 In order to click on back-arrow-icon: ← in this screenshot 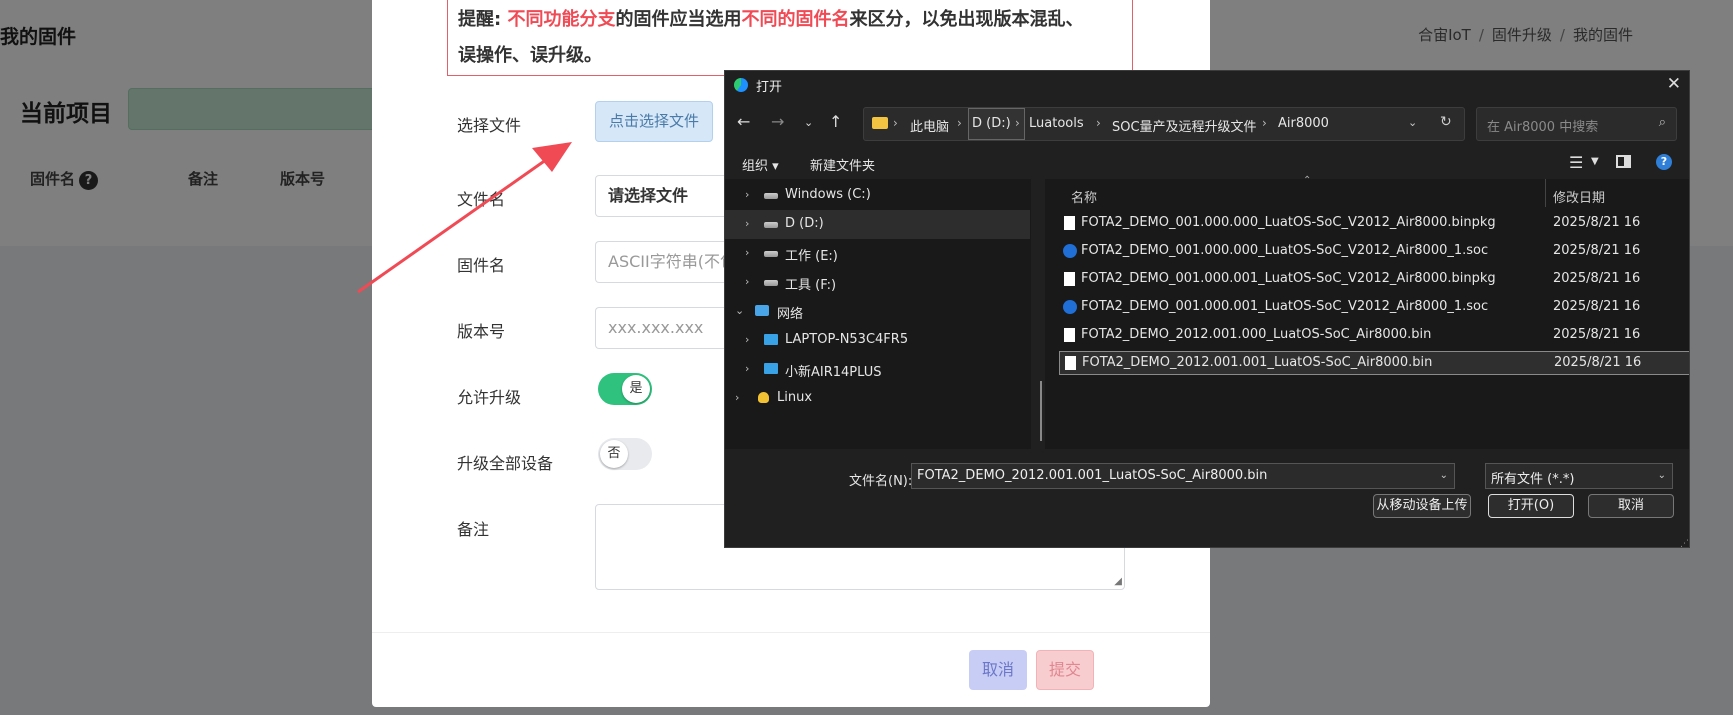, I will do `click(743, 121)`.